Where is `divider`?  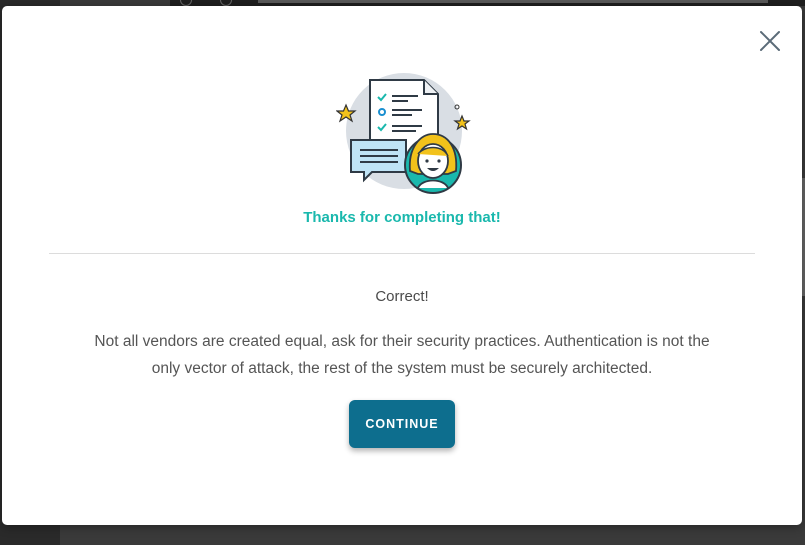 divider is located at coordinates (402, 253).